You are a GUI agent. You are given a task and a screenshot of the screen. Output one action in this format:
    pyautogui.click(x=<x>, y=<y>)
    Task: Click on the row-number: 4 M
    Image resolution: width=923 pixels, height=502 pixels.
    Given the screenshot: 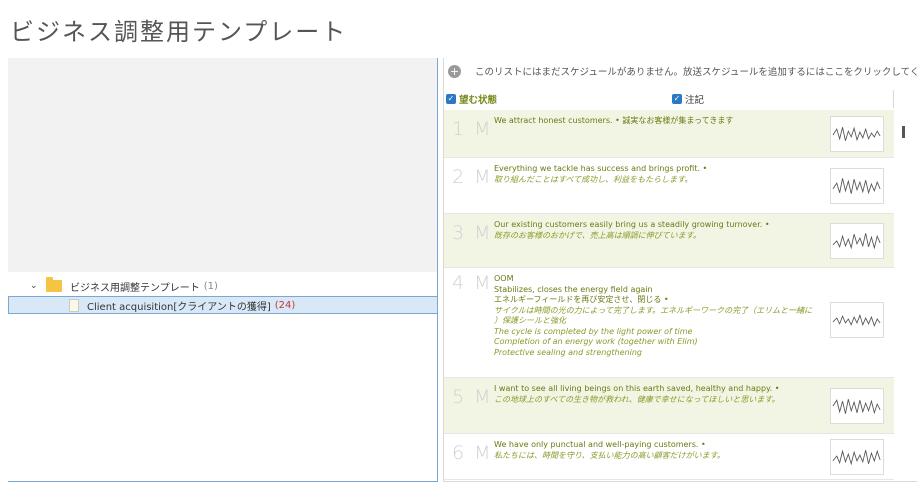 What is the action you would take?
    pyautogui.click(x=472, y=283)
    